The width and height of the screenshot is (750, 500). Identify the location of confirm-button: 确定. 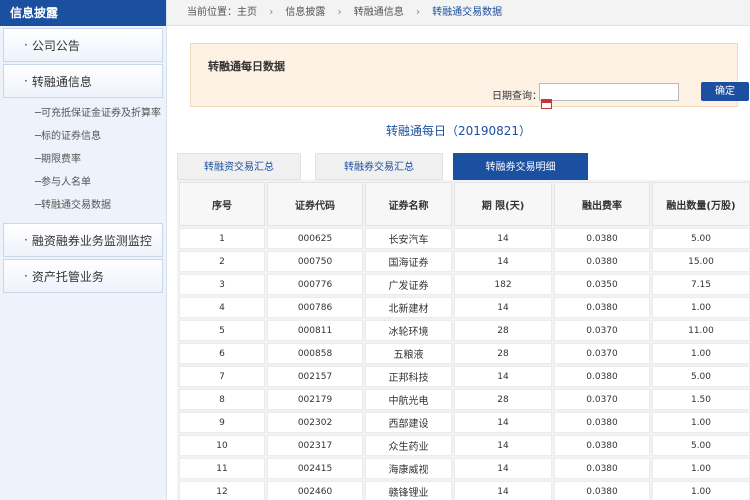
(725, 91).